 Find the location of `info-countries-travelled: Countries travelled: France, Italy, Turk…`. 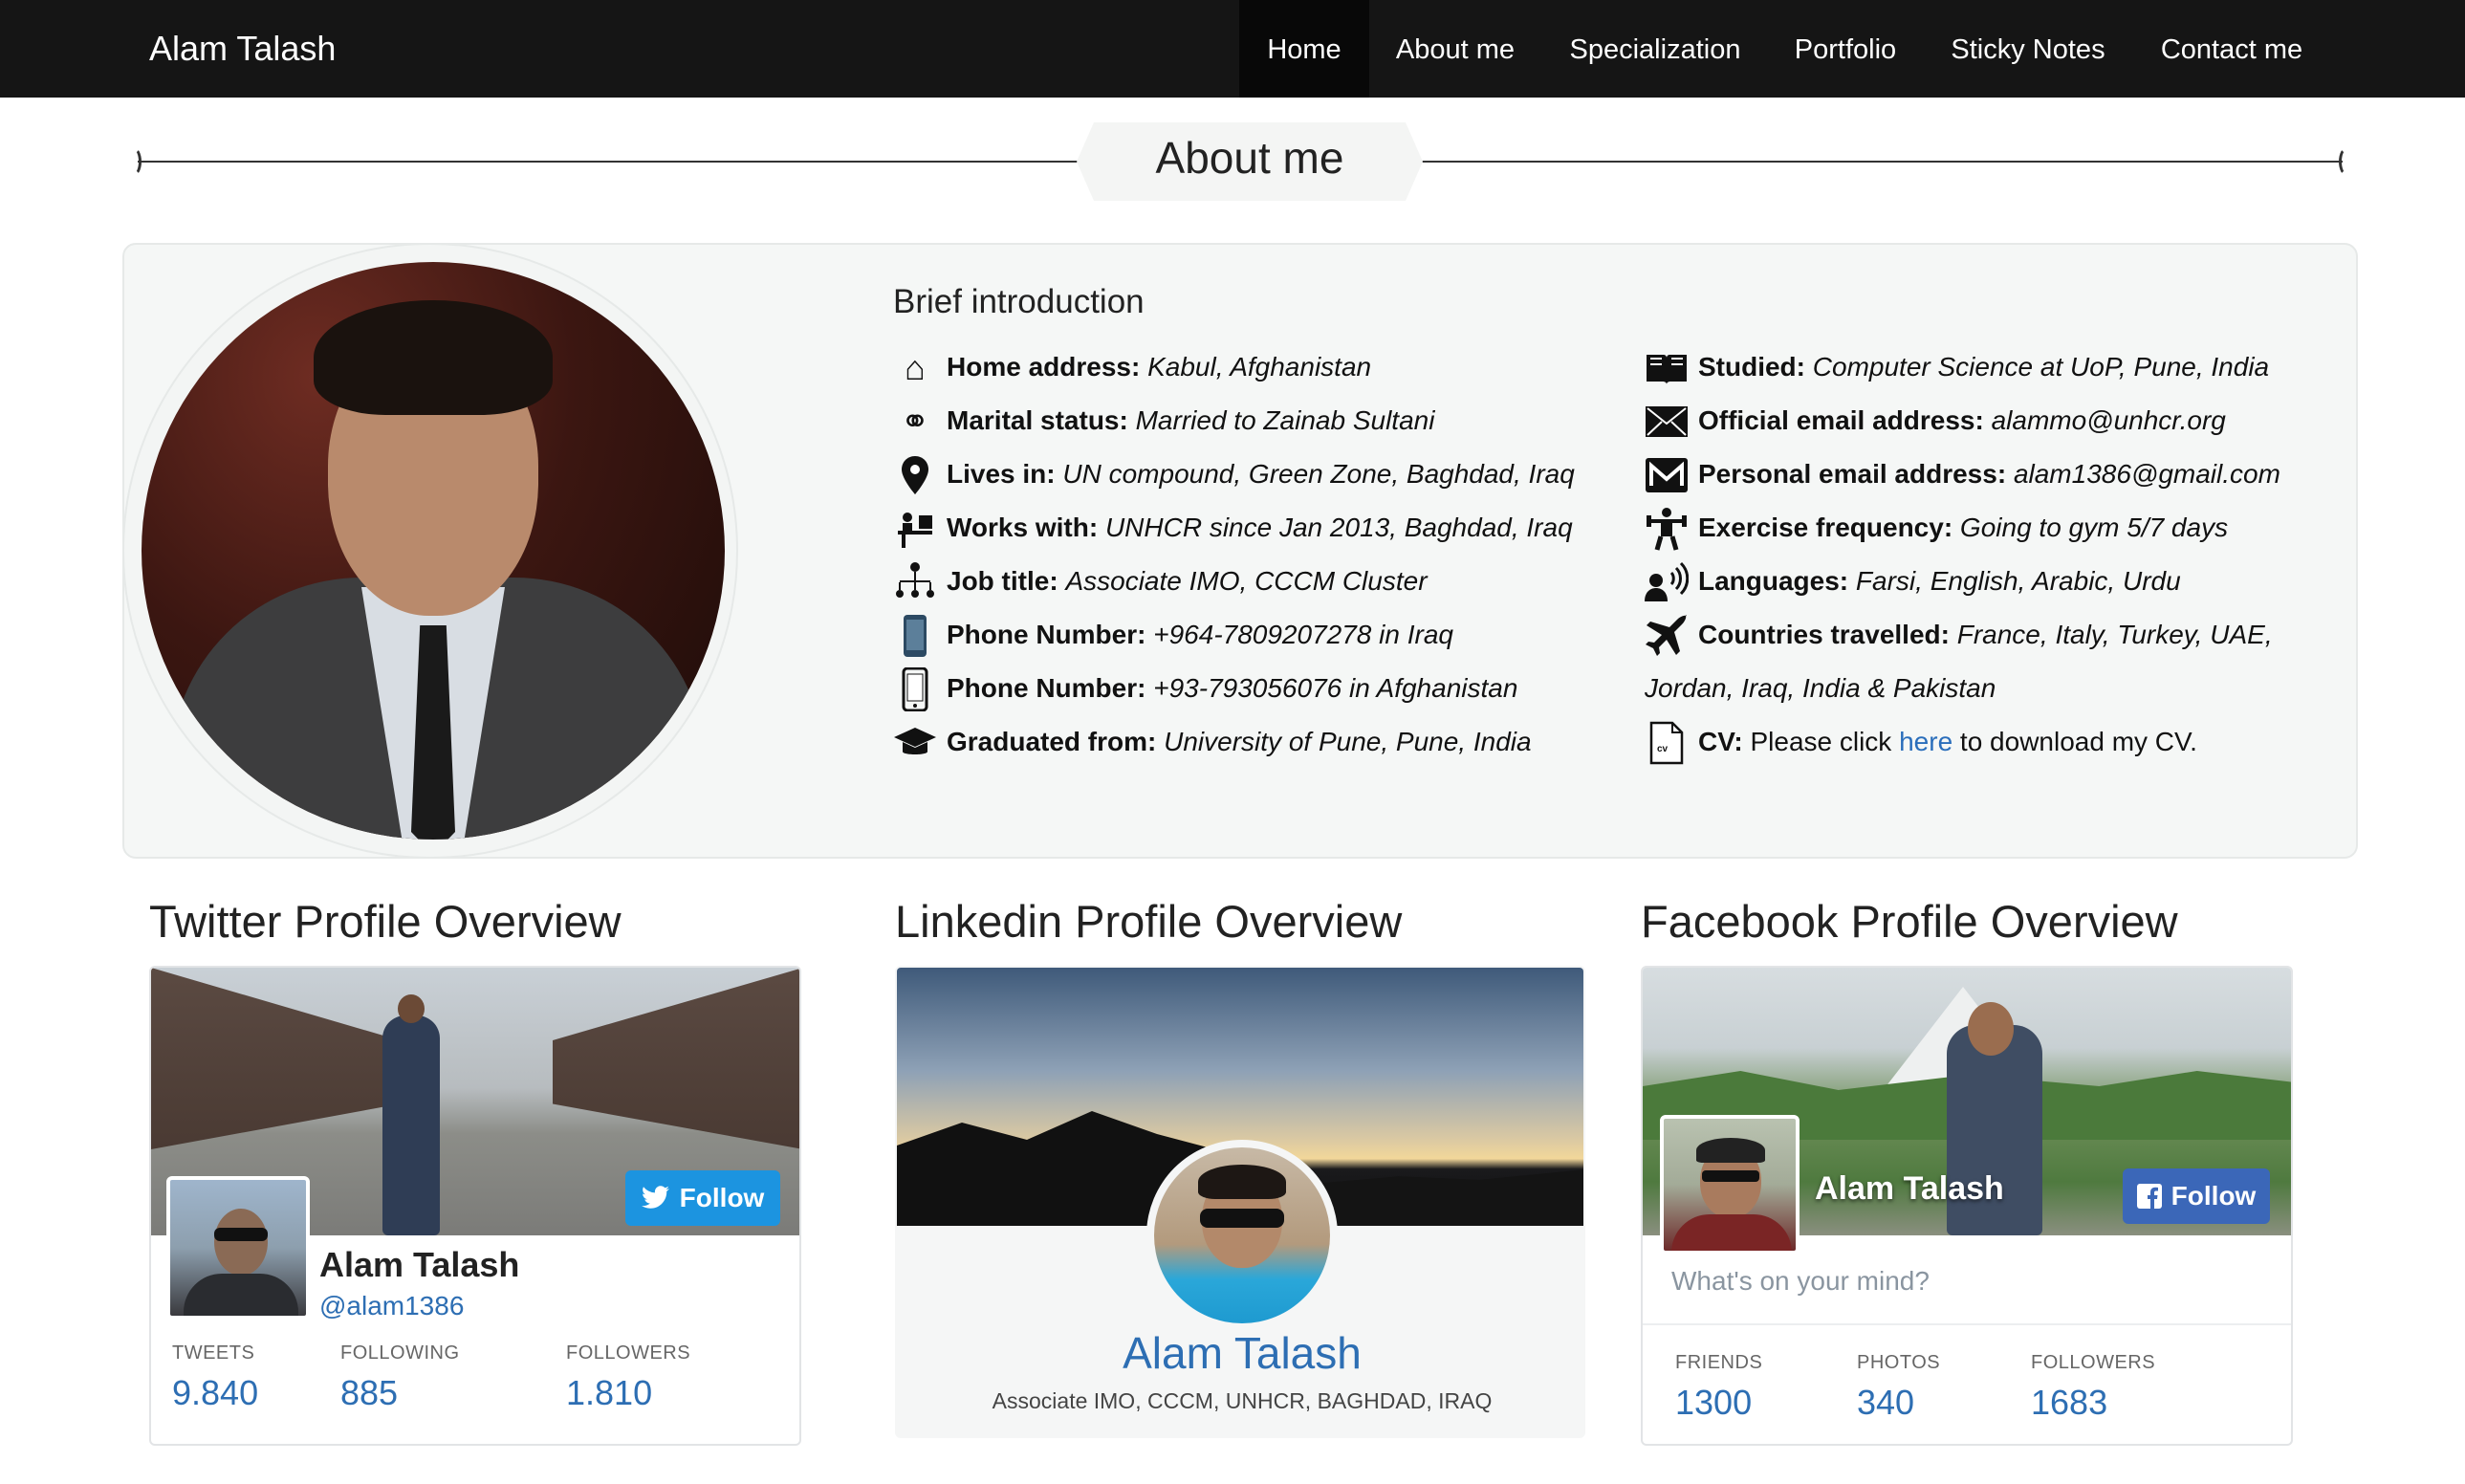

info-countries-travelled: Countries travelled: France, Italy, Turk… is located at coordinates (1985, 635).